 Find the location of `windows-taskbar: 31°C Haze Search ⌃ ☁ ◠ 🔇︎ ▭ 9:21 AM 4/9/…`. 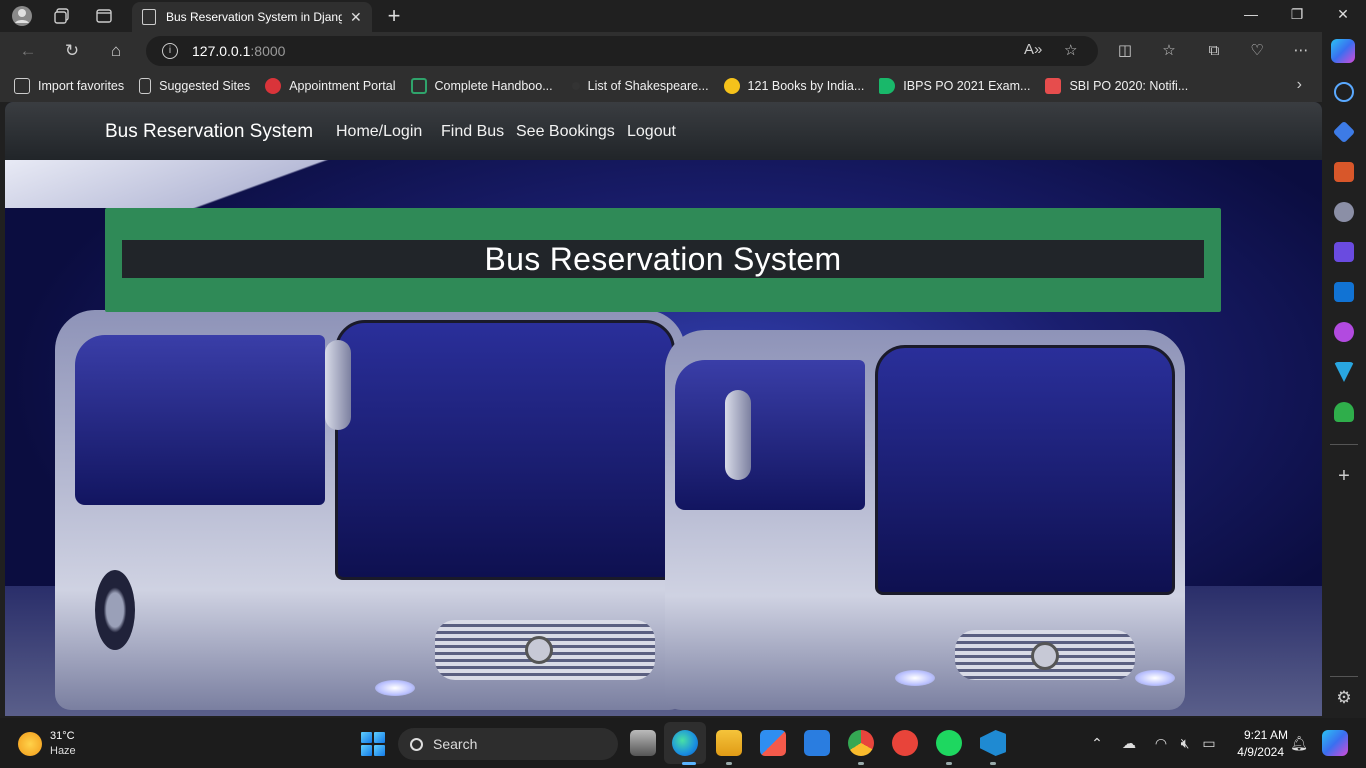

windows-taskbar: 31°C Haze Search ⌃ ☁ ◠ 🔇︎ ▭ 9:21 AM 4/9/… is located at coordinates (683, 743).